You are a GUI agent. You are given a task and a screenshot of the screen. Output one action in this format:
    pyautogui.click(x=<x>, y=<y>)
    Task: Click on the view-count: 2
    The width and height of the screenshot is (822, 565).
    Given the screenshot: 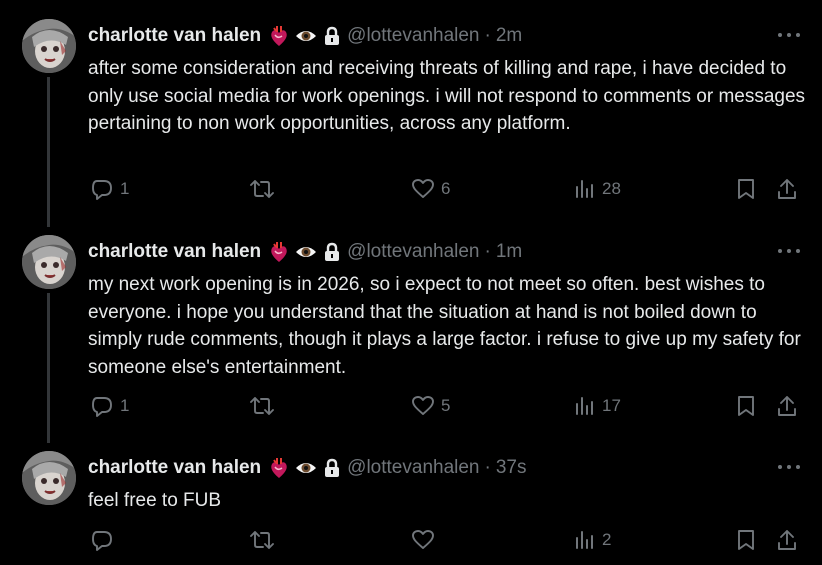 What is the action you would take?
    pyautogui.click(x=607, y=539)
    